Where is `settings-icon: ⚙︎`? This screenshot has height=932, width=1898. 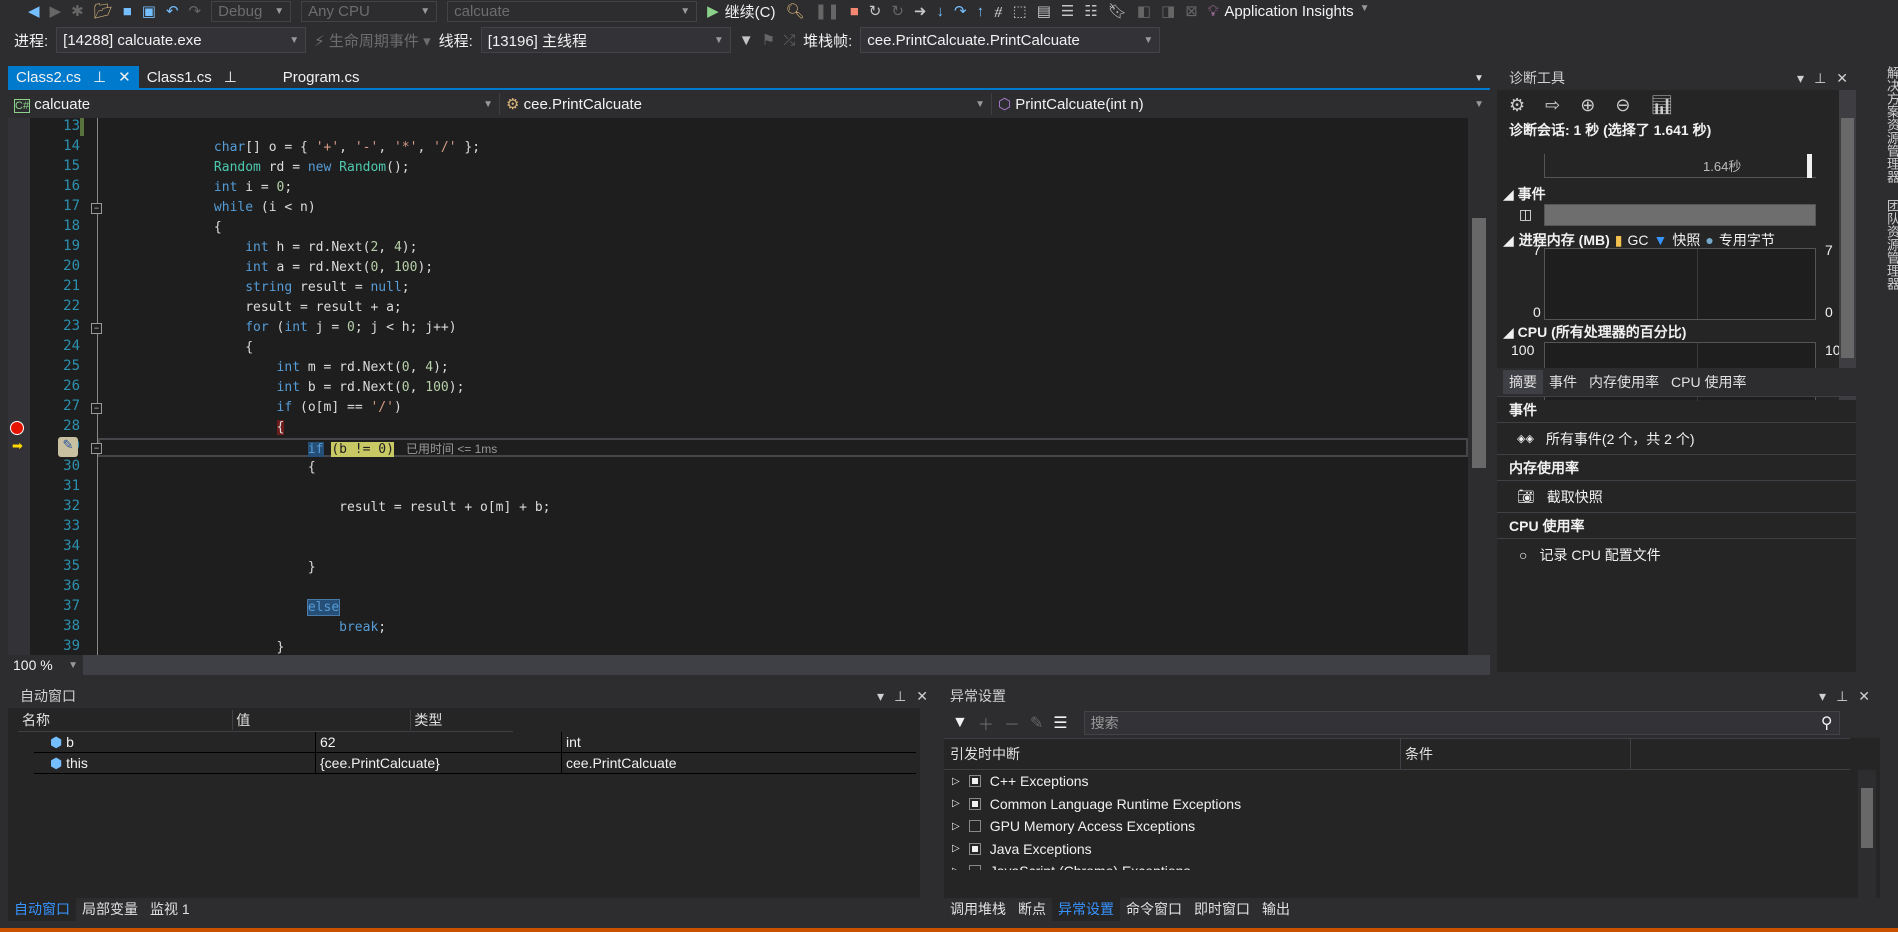
settings-icon: ⚙︎ is located at coordinates (1517, 105).